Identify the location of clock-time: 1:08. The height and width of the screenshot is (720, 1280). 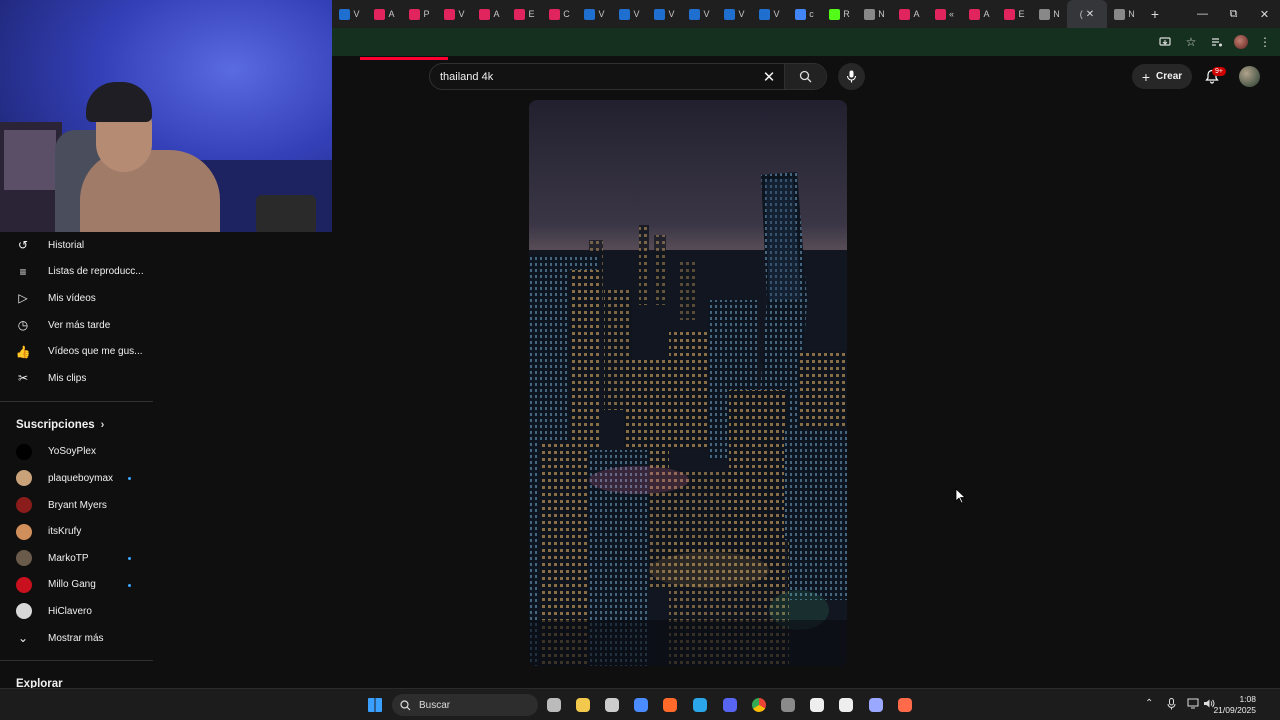
(1247, 699).